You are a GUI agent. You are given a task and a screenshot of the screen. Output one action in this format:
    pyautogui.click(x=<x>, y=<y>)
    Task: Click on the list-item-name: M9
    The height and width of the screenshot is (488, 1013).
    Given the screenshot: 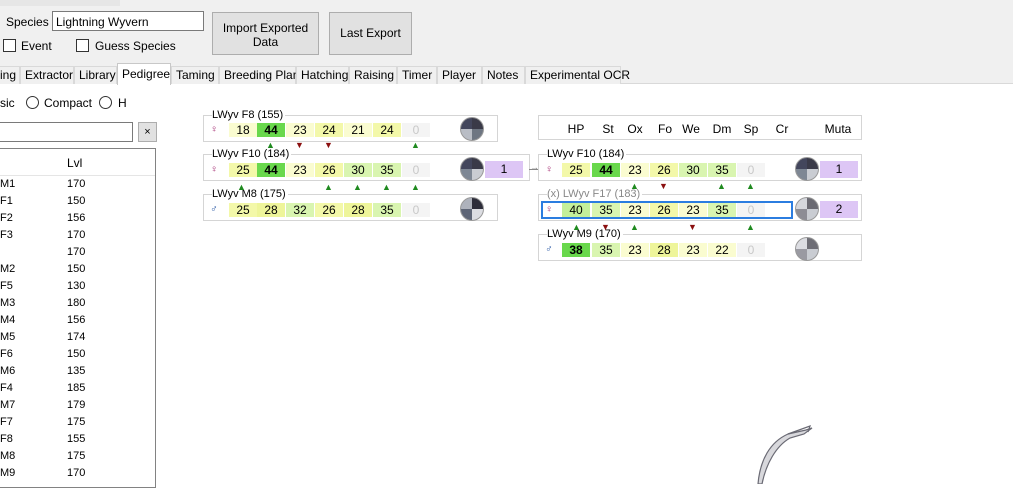 What is the action you would take?
    pyautogui.click(x=7, y=473)
    